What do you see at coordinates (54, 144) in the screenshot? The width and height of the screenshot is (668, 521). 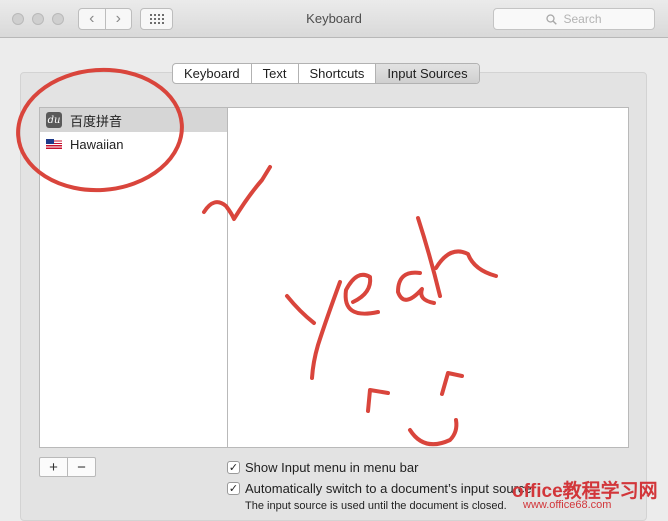 I see `flag-icon` at bounding box center [54, 144].